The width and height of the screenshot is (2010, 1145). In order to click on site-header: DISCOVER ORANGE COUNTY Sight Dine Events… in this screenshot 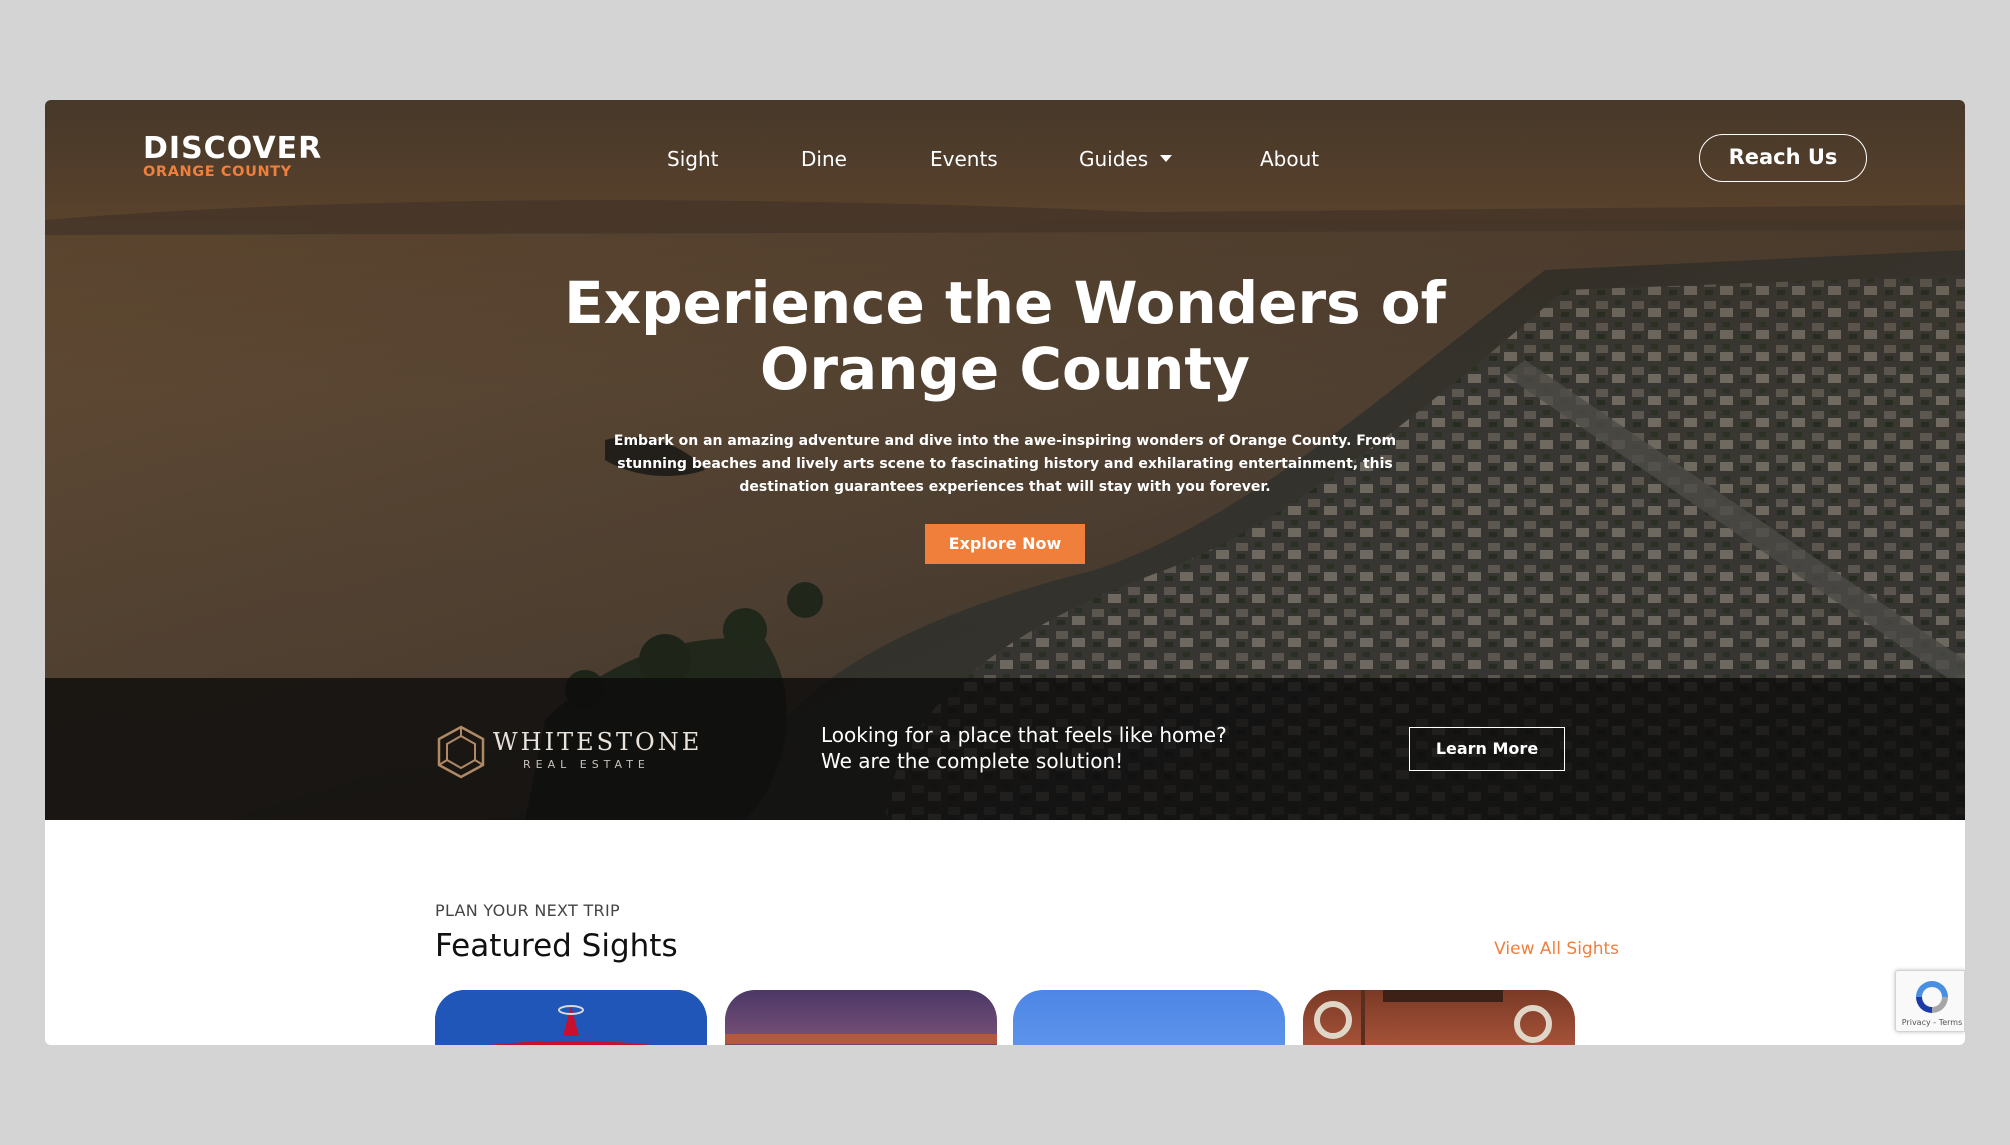, I will do `click(1005, 160)`.